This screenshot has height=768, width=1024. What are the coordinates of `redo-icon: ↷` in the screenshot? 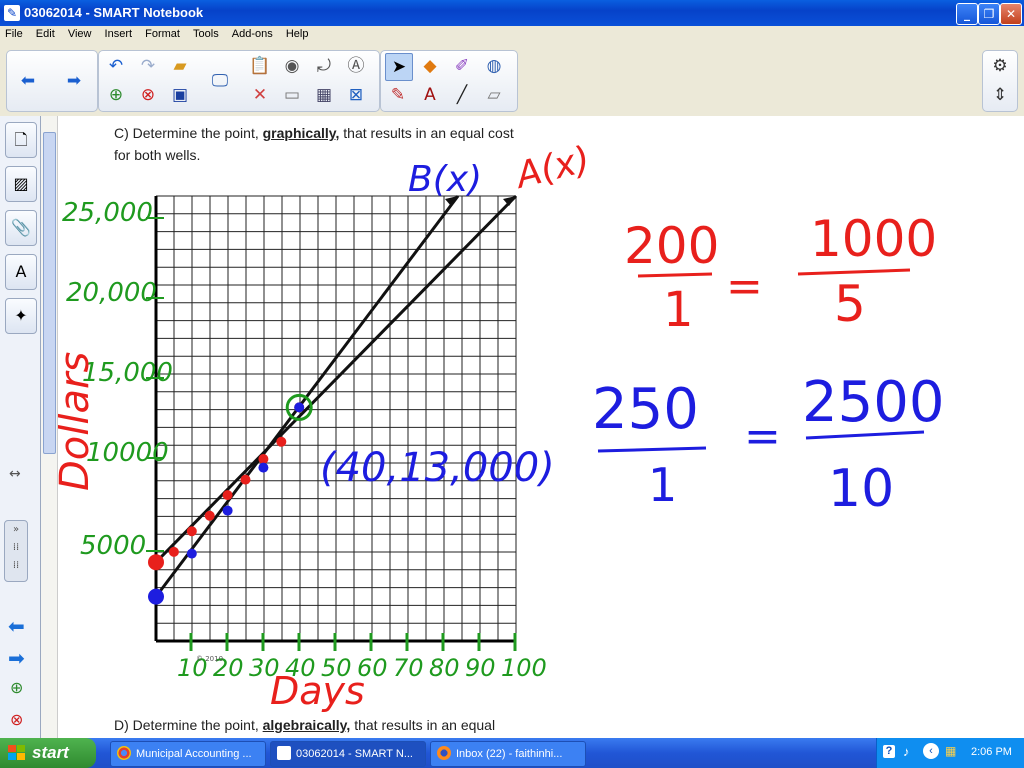 It's located at (148, 66).